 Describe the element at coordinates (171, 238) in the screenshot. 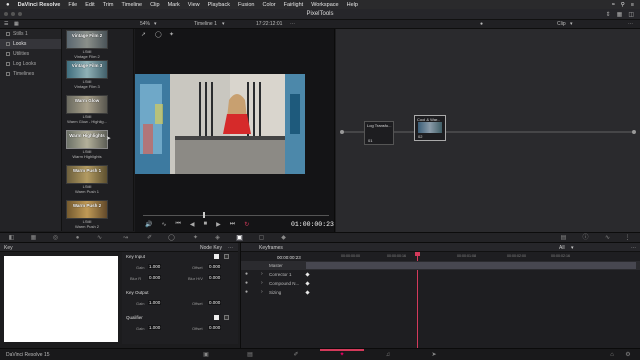

I see `window-icon: ◯` at that location.